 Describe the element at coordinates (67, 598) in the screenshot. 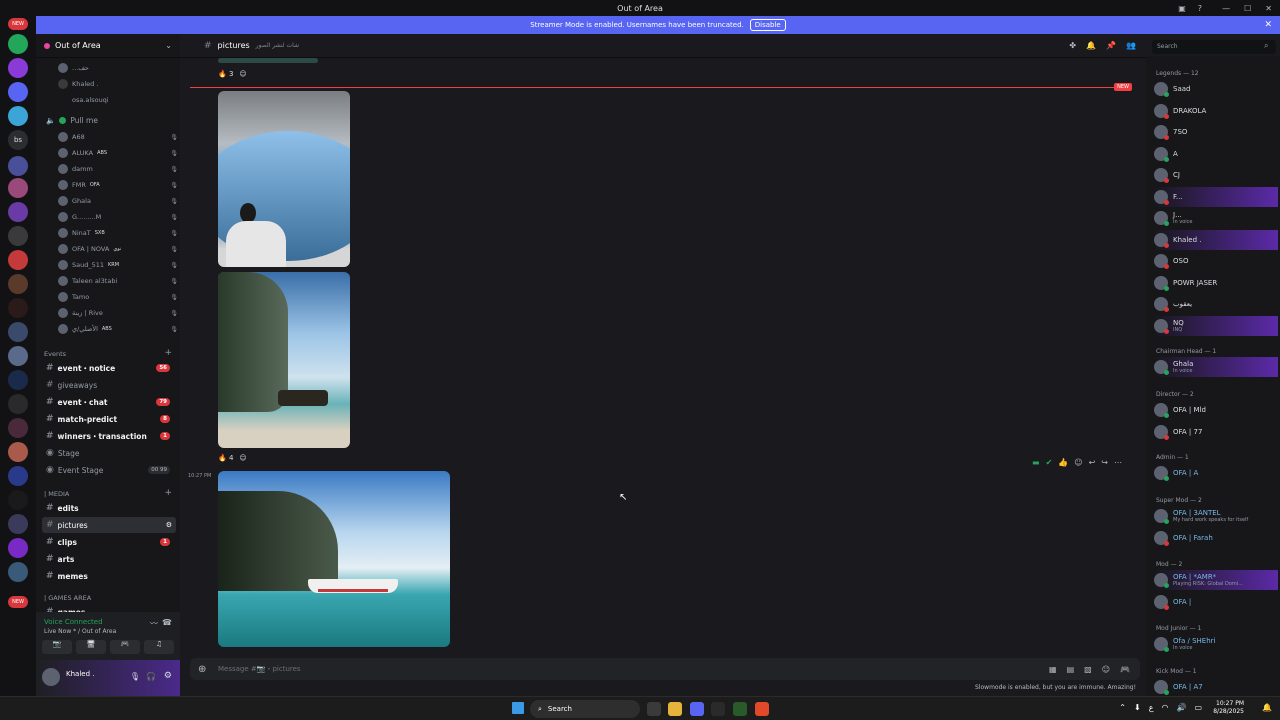

I see `category-games: | GAMES AREA` at that location.